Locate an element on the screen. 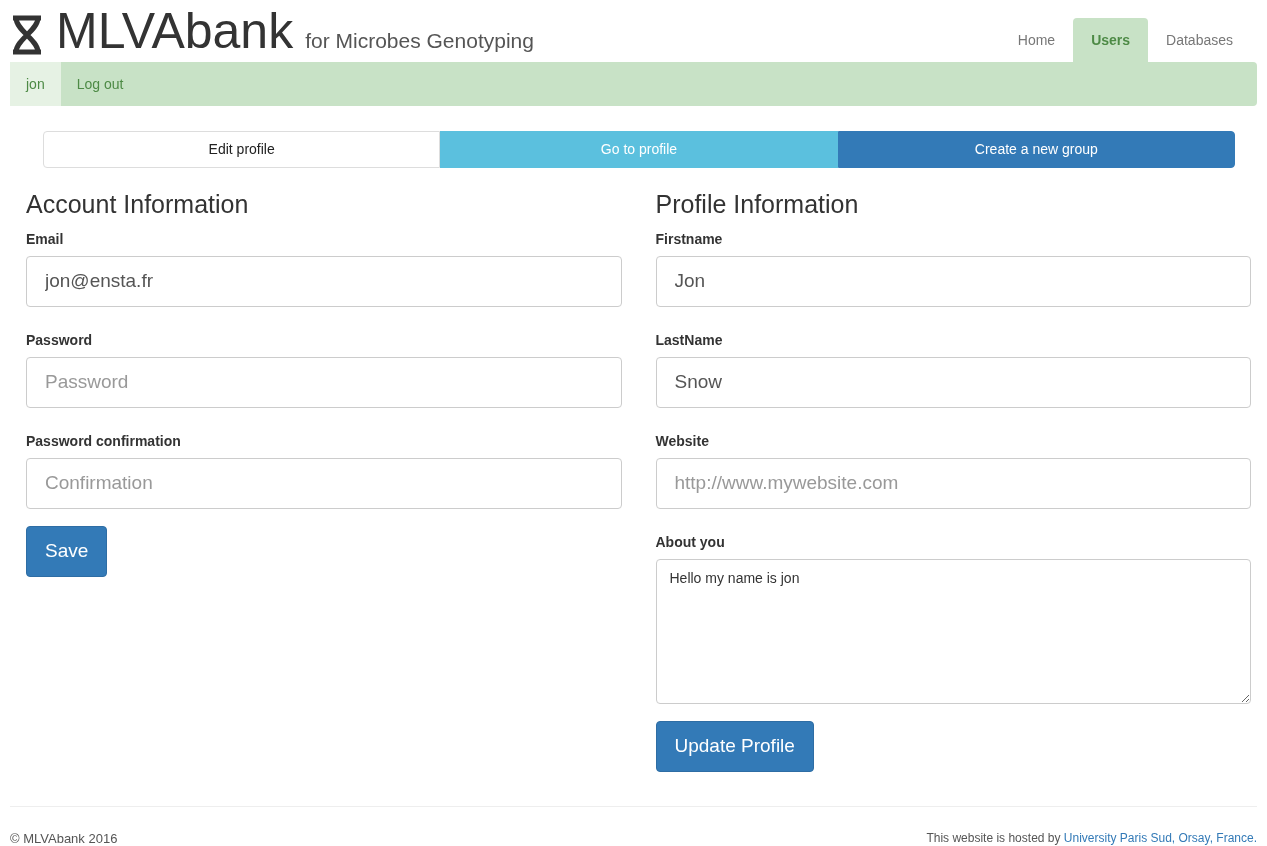  input-field: jon@ensta.fr is located at coordinates (324, 281).